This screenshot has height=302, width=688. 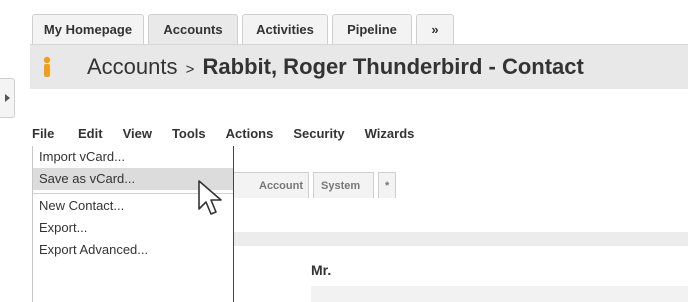 What do you see at coordinates (387, 185) in the screenshot?
I see `subtab-add: *` at bounding box center [387, 185].